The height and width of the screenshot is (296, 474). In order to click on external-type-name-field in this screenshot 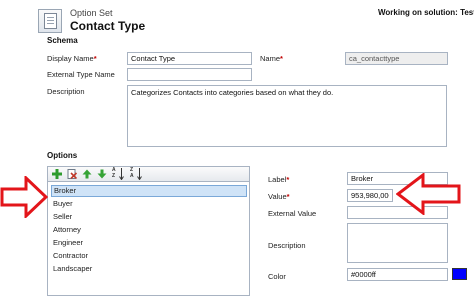, I will do `click(189, 74)`.